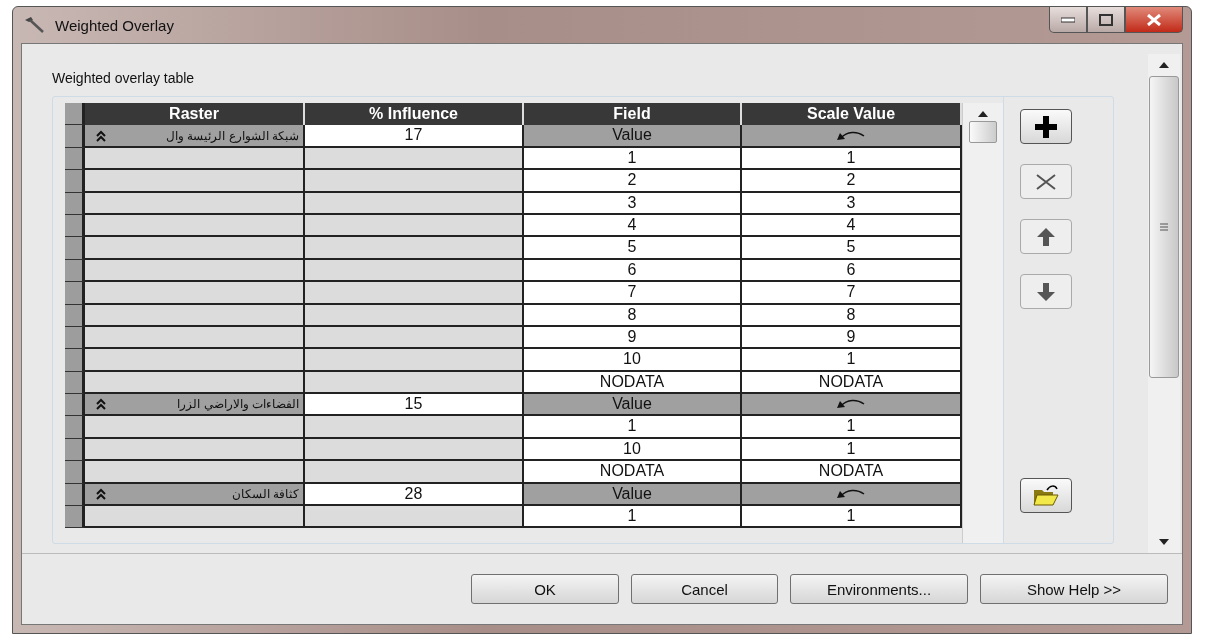 Image resolution: width=1207 pixels, height=639 pixels. Describe the element at coordinates (195, 114) in the screenshot. I see `column-header: Raster` at that location.